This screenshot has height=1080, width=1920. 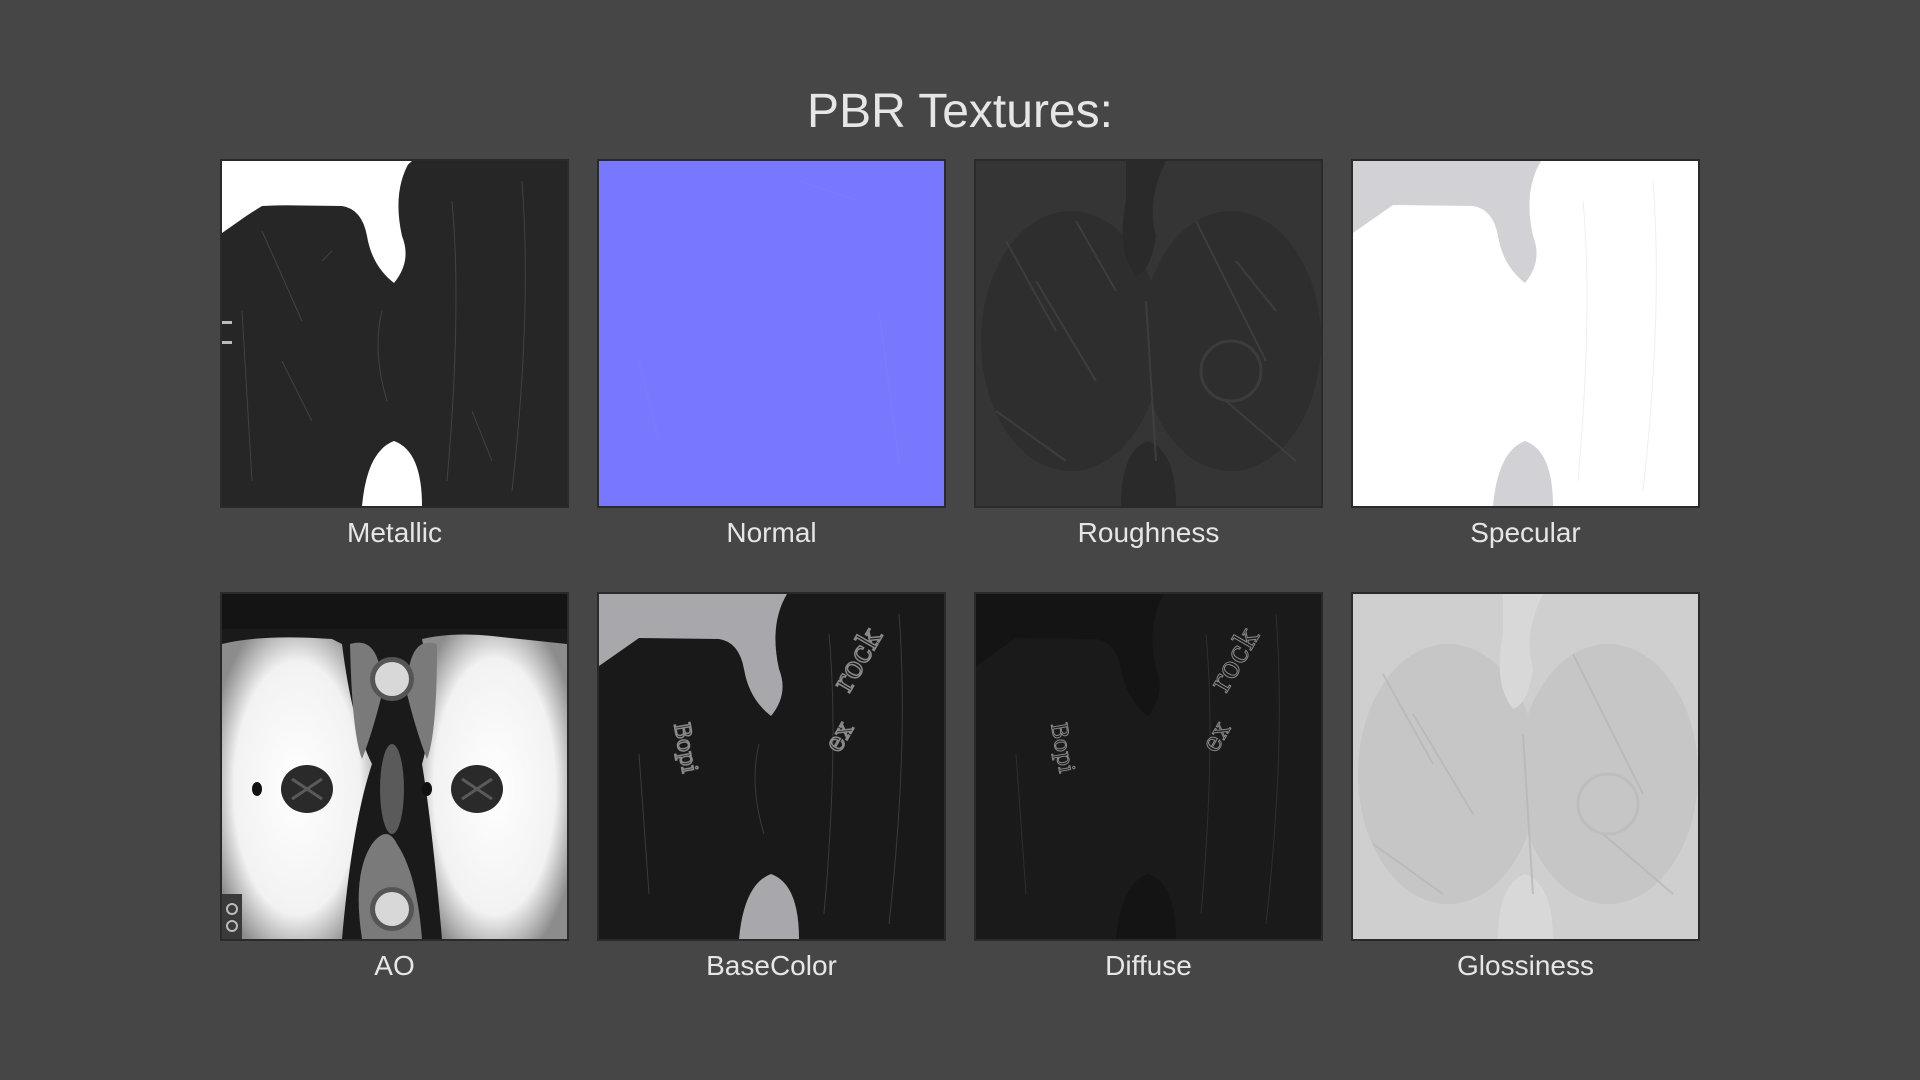 I want to click on ambient-occlusion-map-image, so click(x=394, y=766).